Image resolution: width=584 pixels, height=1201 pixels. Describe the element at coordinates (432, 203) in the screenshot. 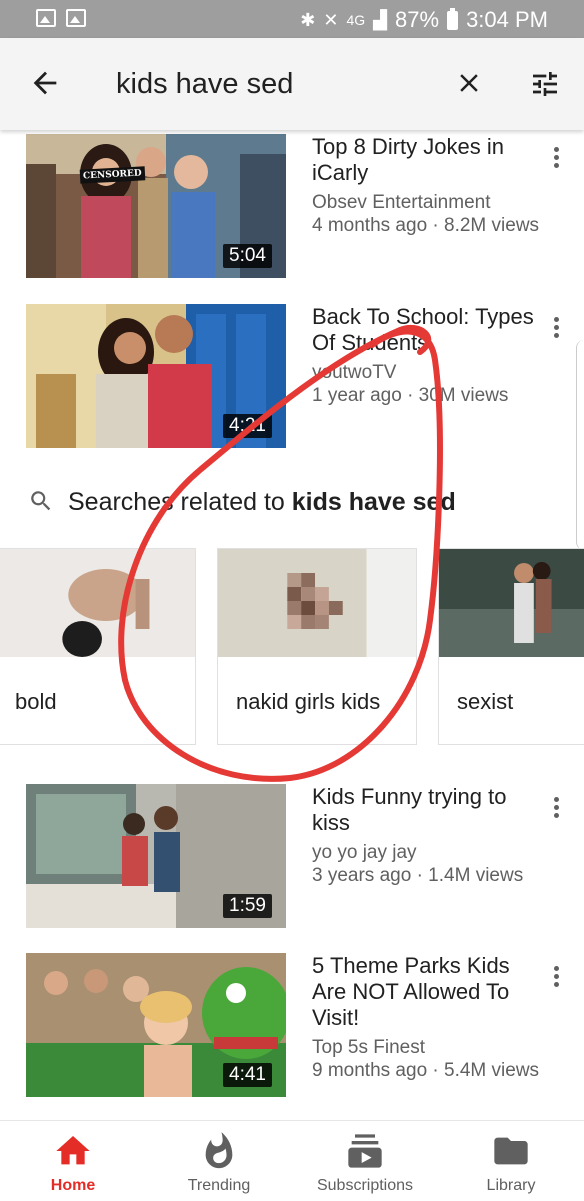

I see `video-channel: Obsev Entertainment` at that location.